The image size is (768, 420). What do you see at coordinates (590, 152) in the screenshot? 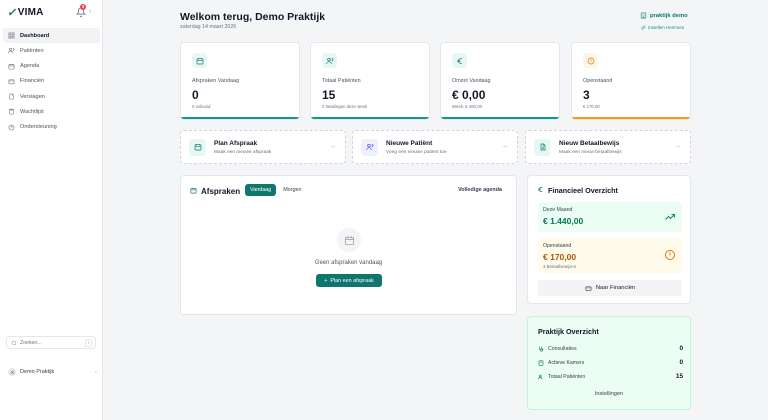
I see `action-subtitle: Maak een nieuw betaalbewijs` at bounding box center [590, 152].